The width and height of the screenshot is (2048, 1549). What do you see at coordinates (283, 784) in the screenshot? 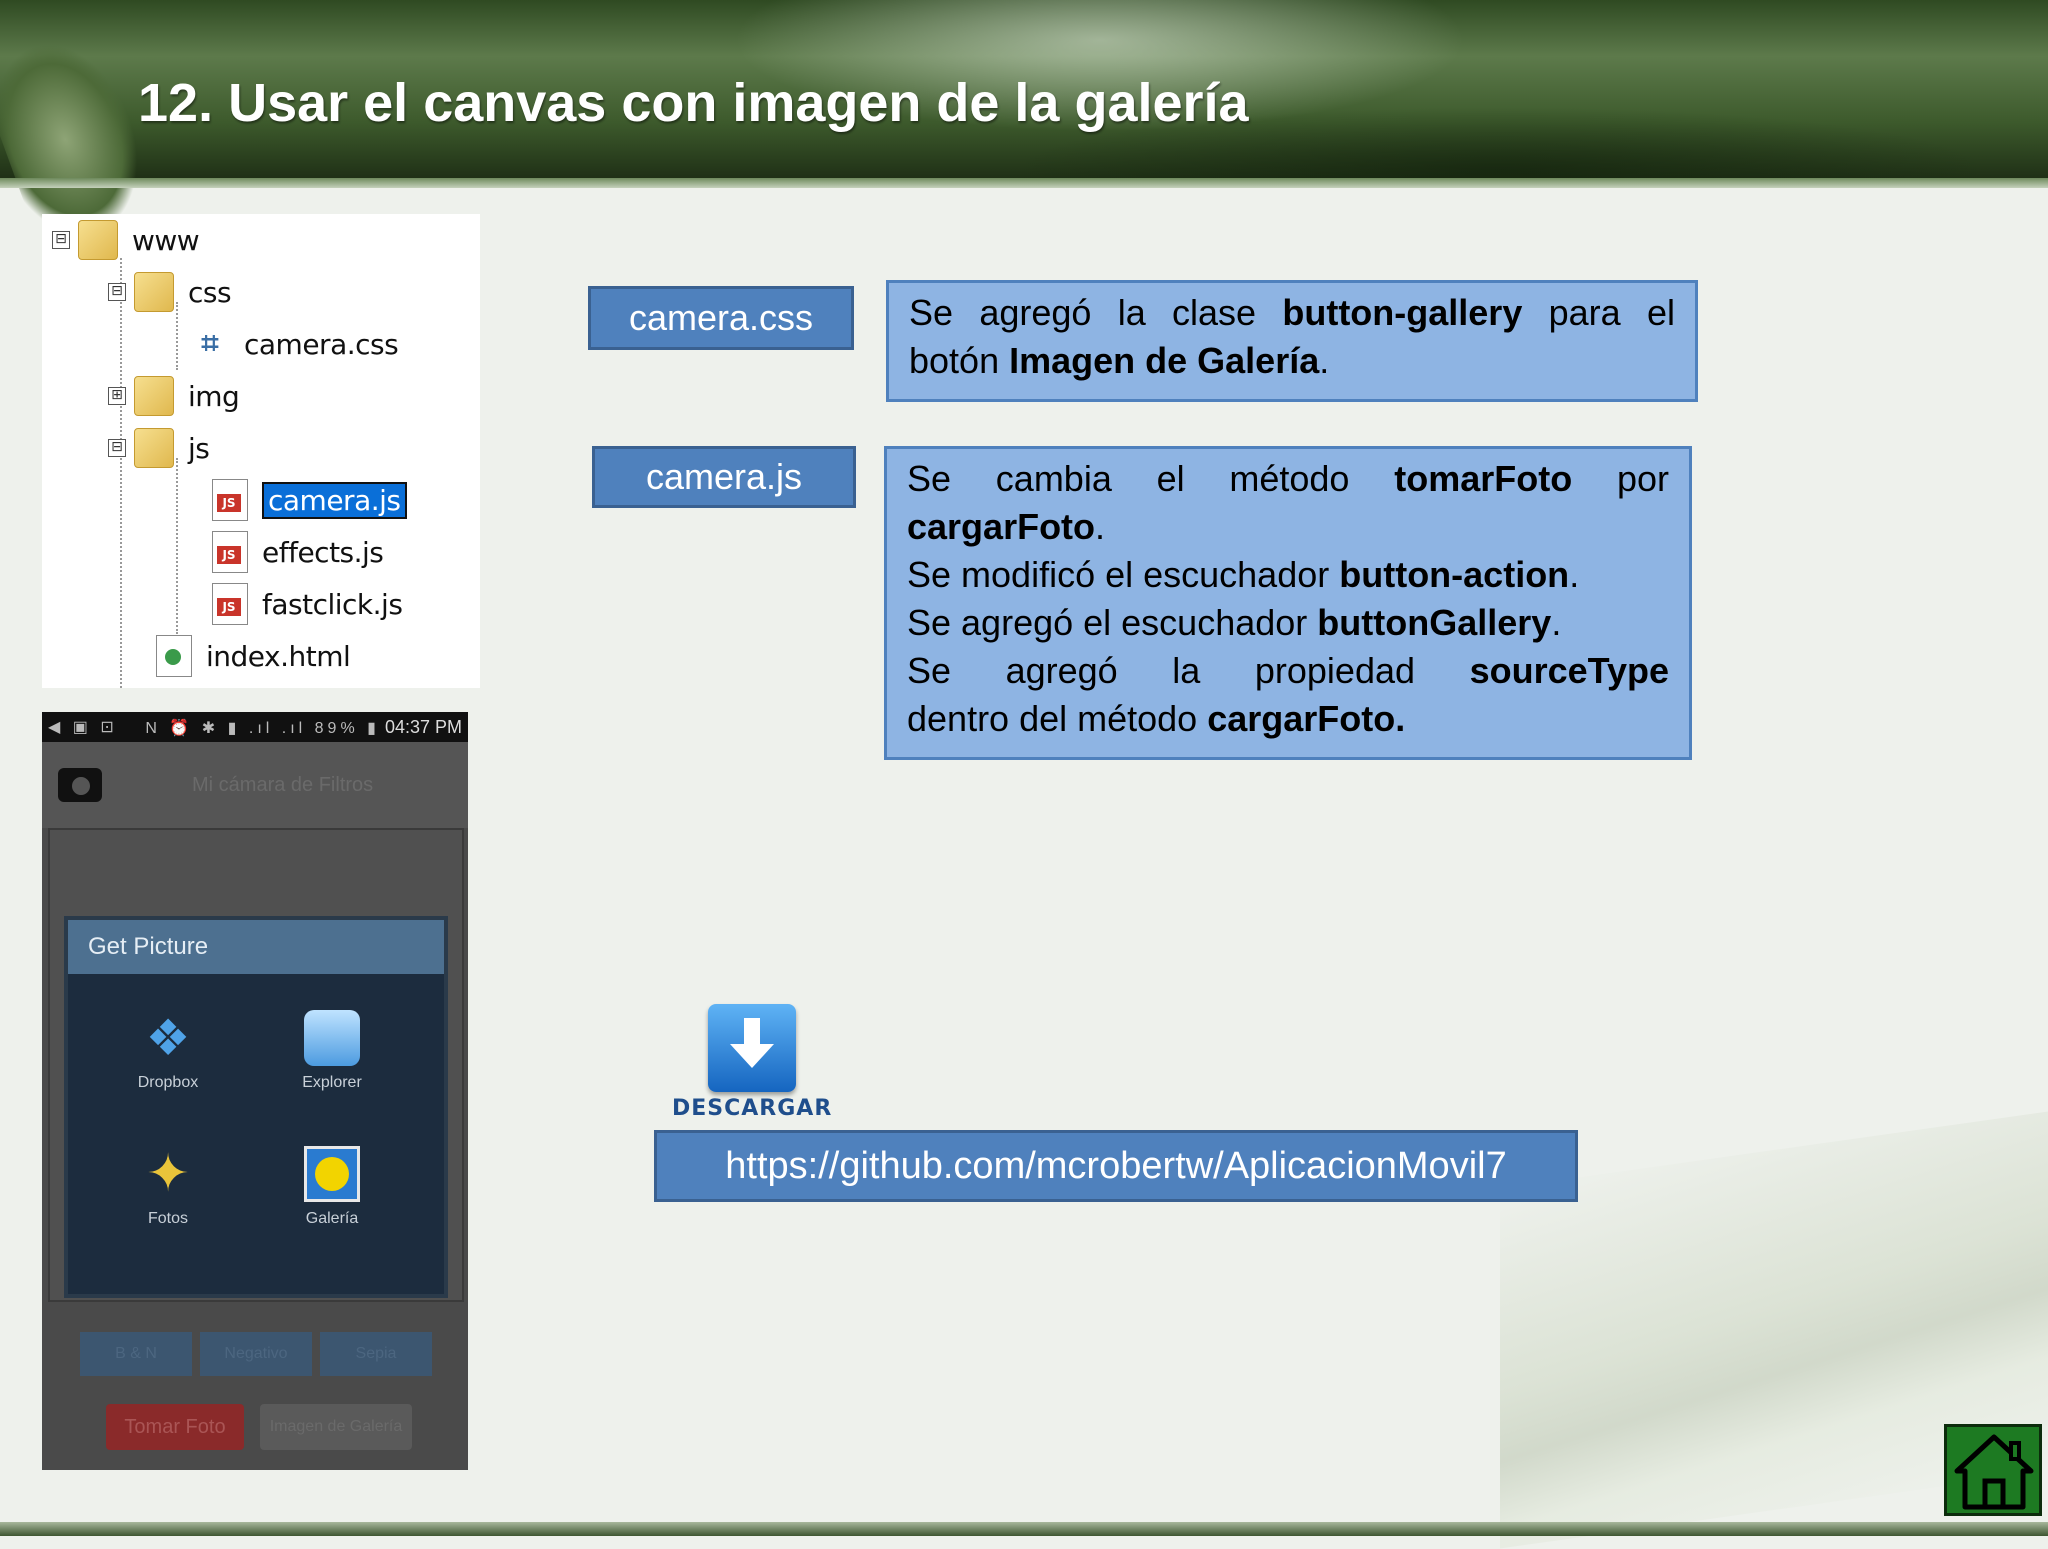
I see `phone-app-title: Mi cámara de Filtros` at bounding box center [283, 784].